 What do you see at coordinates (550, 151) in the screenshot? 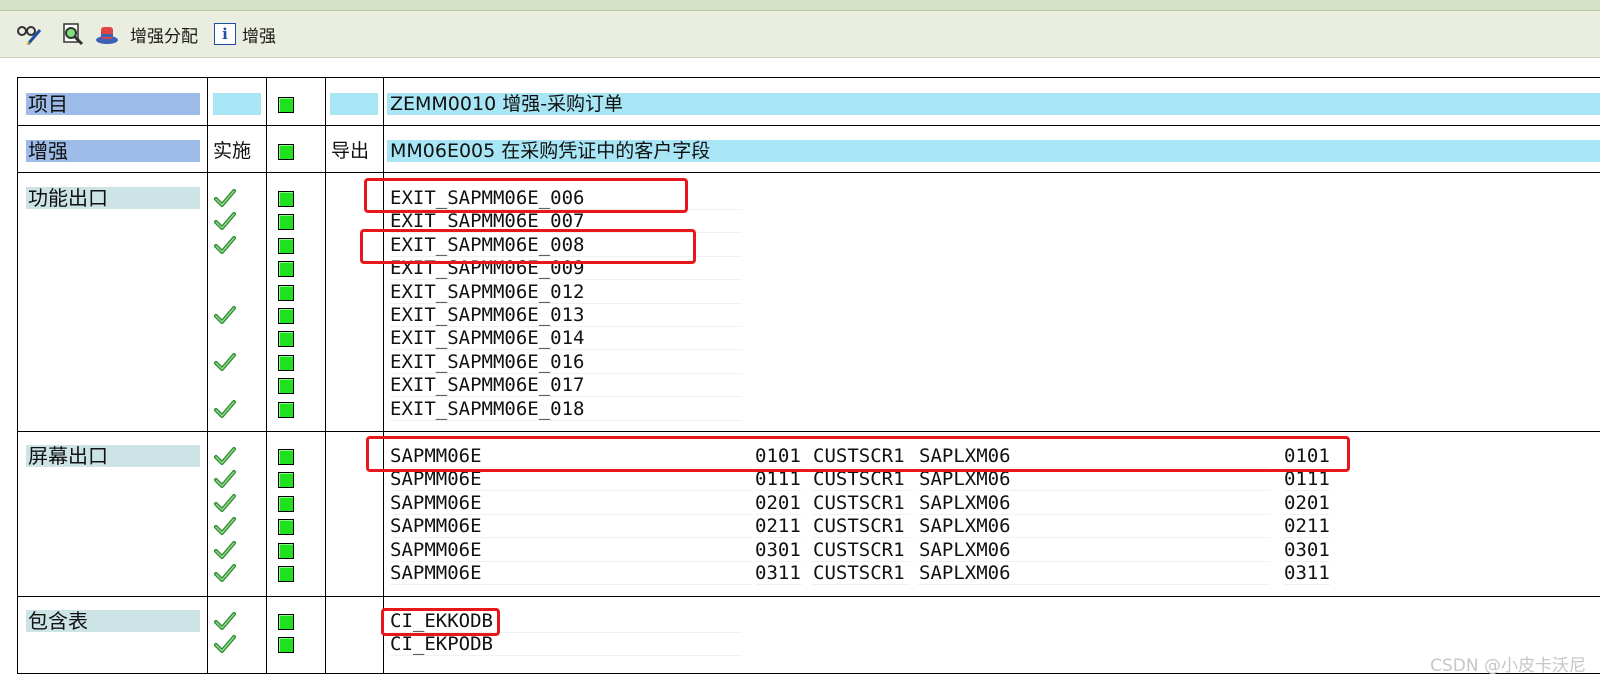
I see `enhancement-value: MM06E005 在采购凭证中的客户字段` at bounding box center [550, 151].